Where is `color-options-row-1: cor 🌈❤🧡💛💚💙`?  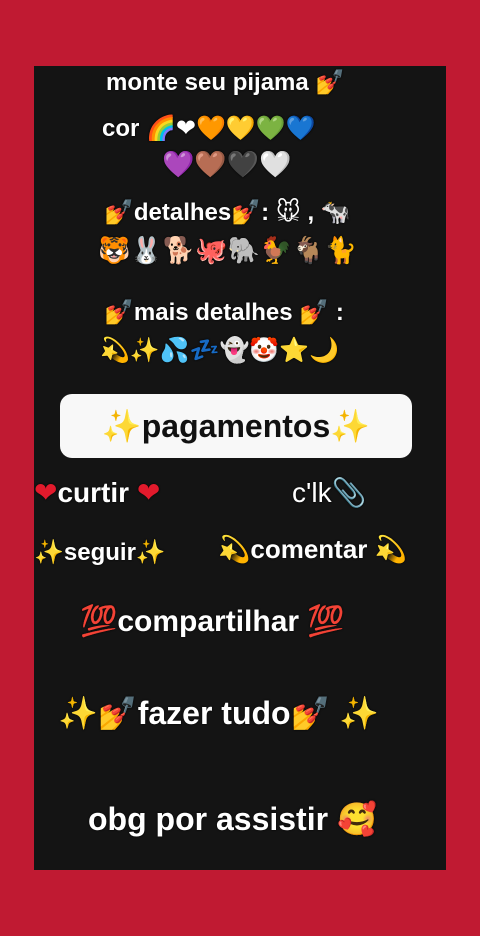
color-options-row-1: cor 🌈❤🧡💛💚💙 is located at coordinates (209, 128).